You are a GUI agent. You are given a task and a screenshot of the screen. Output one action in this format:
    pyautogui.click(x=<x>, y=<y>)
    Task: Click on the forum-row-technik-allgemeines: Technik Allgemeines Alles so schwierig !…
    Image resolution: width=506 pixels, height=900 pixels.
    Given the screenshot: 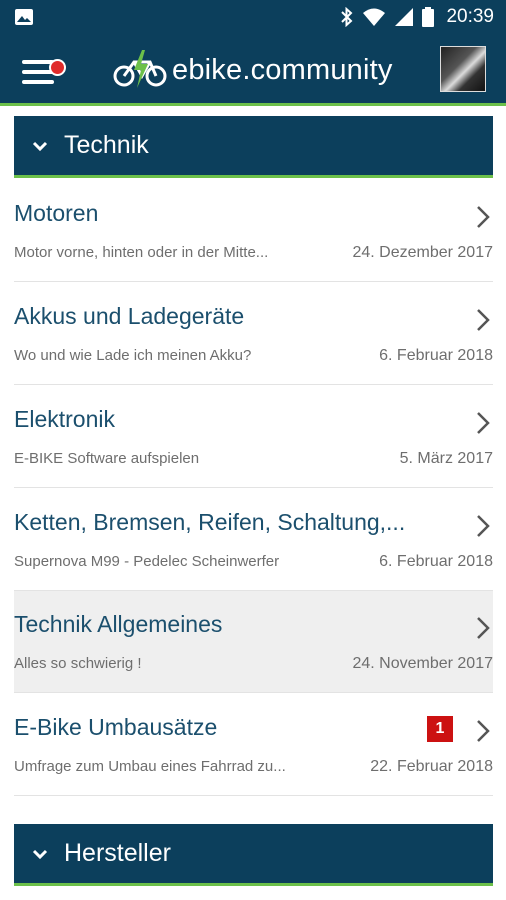 What is the action you would take?
    pyautogui.click(x=253, y=642)
    